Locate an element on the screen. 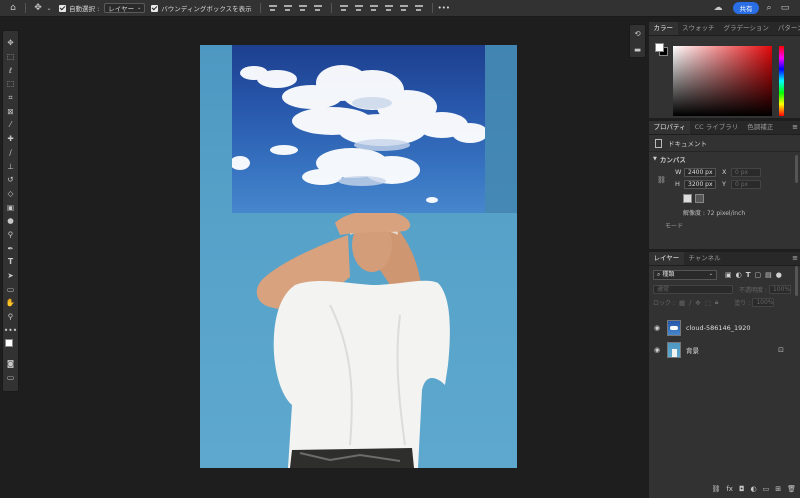 This screenshot has width=800, height=498. filter-pixel-icon: ▣ is located at coordinates (728, 275).